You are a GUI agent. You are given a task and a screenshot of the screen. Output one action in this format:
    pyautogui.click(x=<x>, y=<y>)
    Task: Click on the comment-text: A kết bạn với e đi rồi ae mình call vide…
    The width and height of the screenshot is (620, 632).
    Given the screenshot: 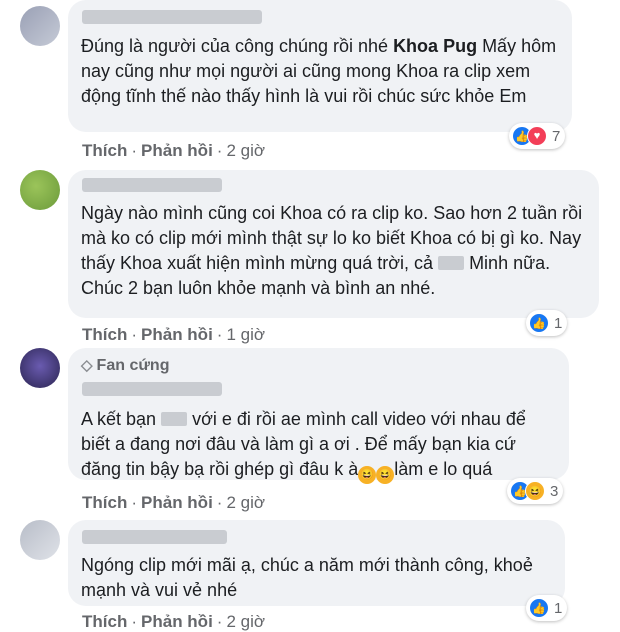 What is the action you would take?
    pyautogui.click(x=318, y=445)
    